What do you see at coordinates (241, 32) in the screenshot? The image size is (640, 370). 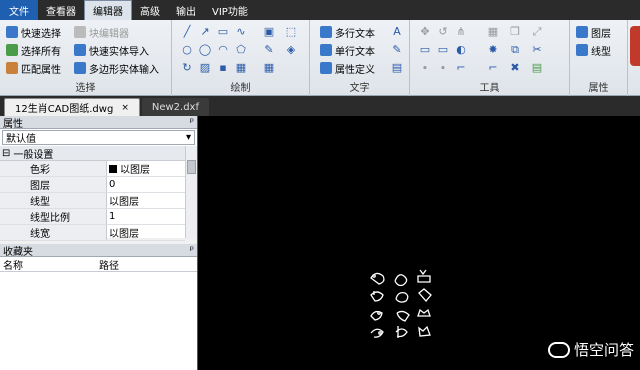 I see `spline-icon: ∿` at bounding box center [241, 32].